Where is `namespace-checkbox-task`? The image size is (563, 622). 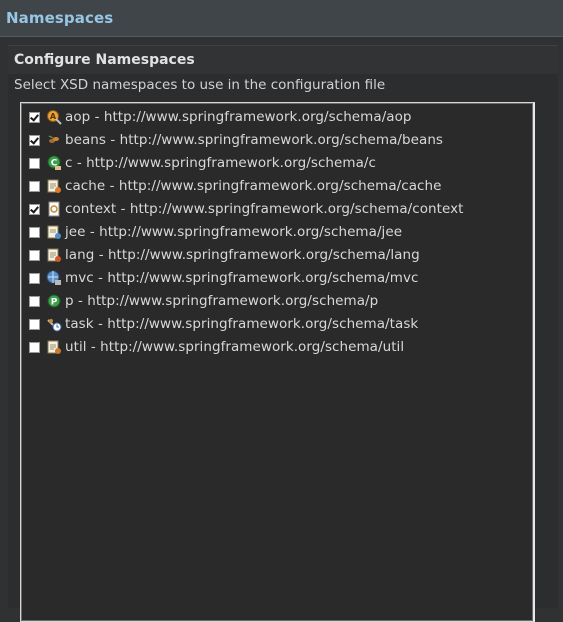
namespace-checkbox-task is located at coordinates (34, 324).